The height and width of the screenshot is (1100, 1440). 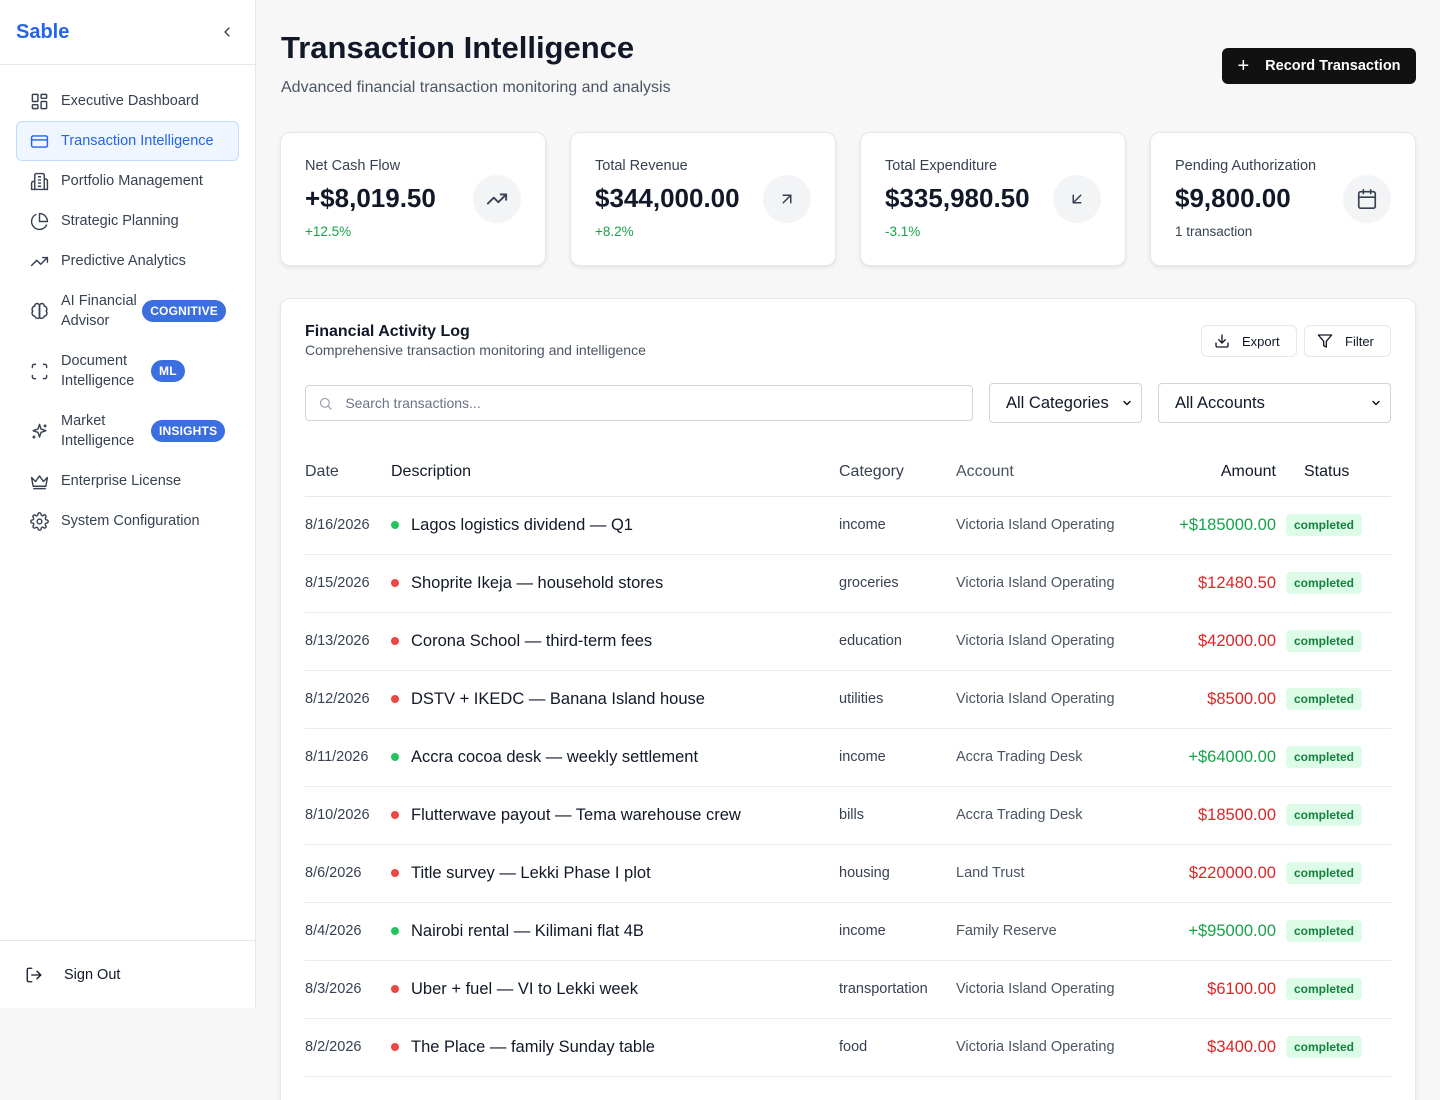 I want to click on sidebar-item-label: Document Intelligence, so click(x=98, y=371).